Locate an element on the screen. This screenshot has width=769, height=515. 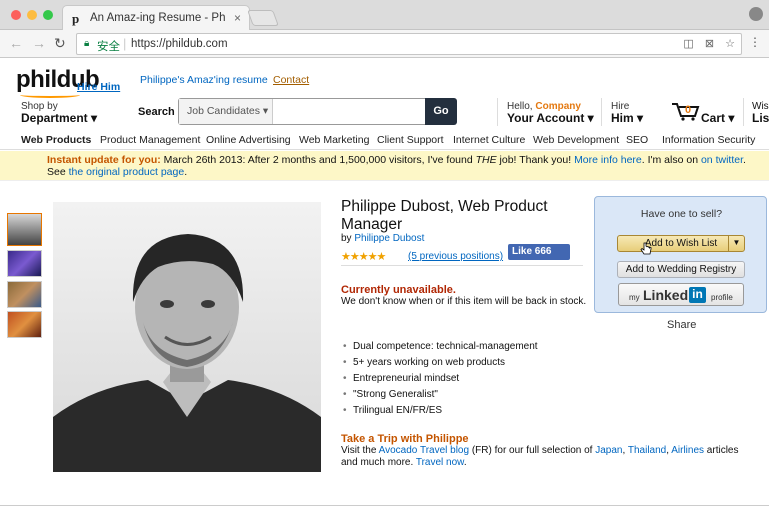
your-account-menu: Your Account ▾ is located at coordinates (550, 118).